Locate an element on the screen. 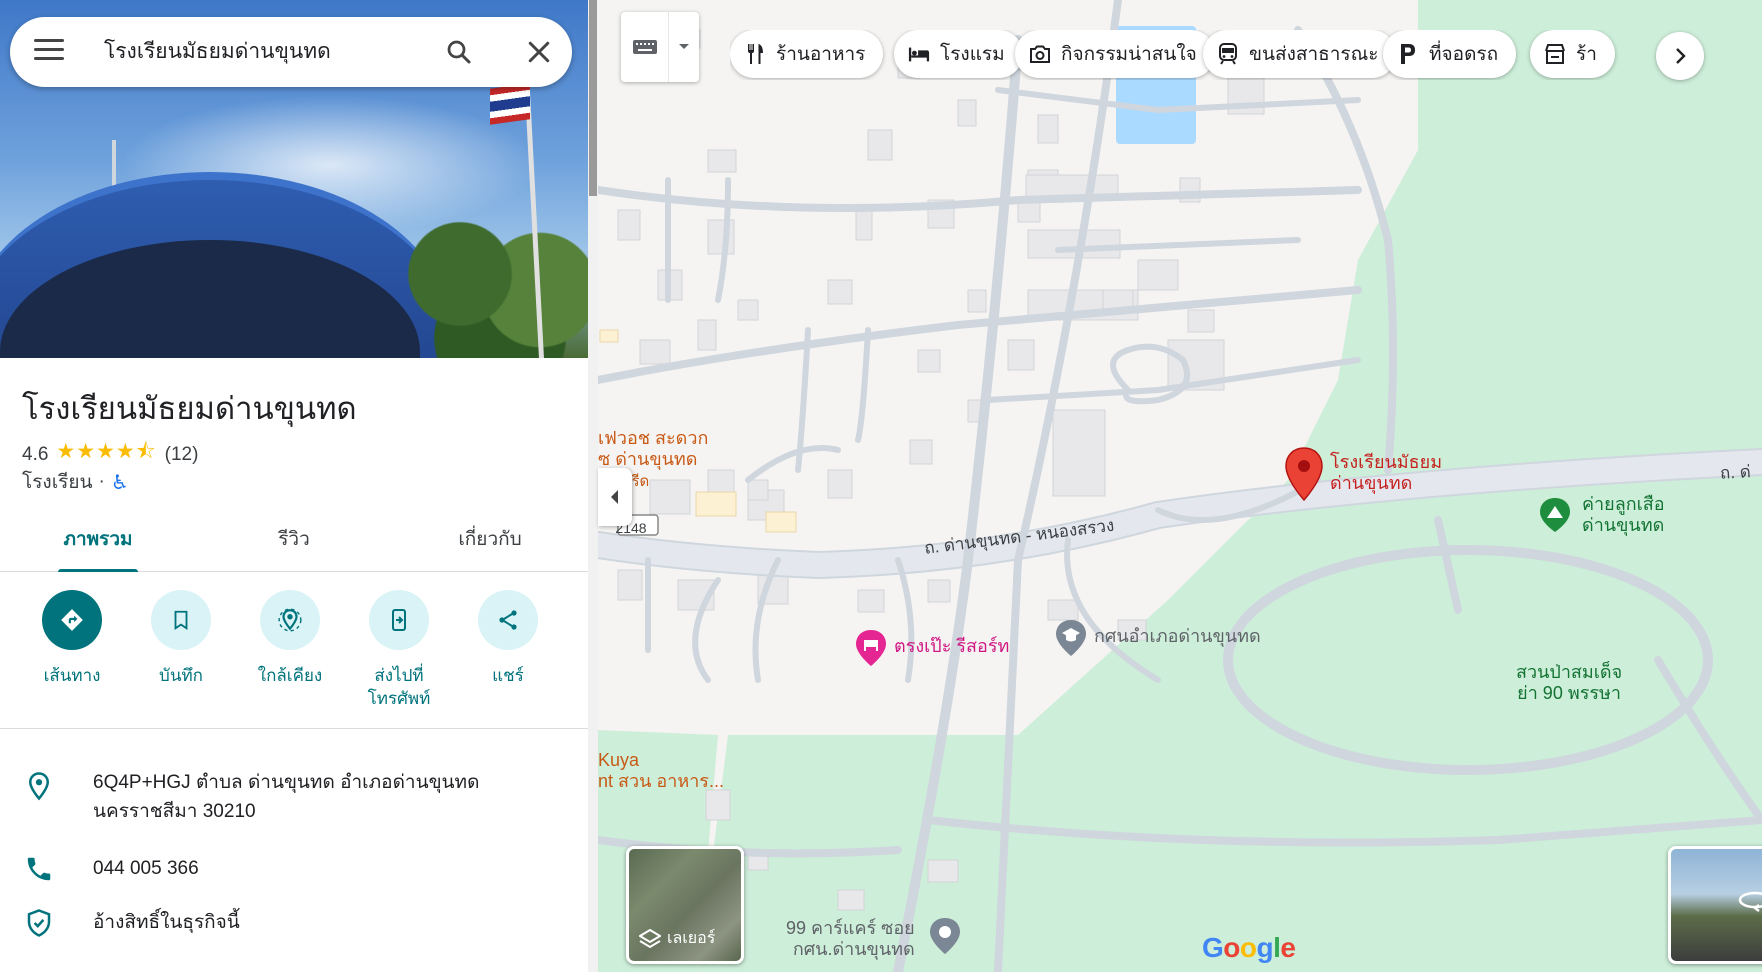 The image size is (1762, 972). search-input: โรงเรียนมัธยมด่านขุนทด is located at coordinates (254, 52).